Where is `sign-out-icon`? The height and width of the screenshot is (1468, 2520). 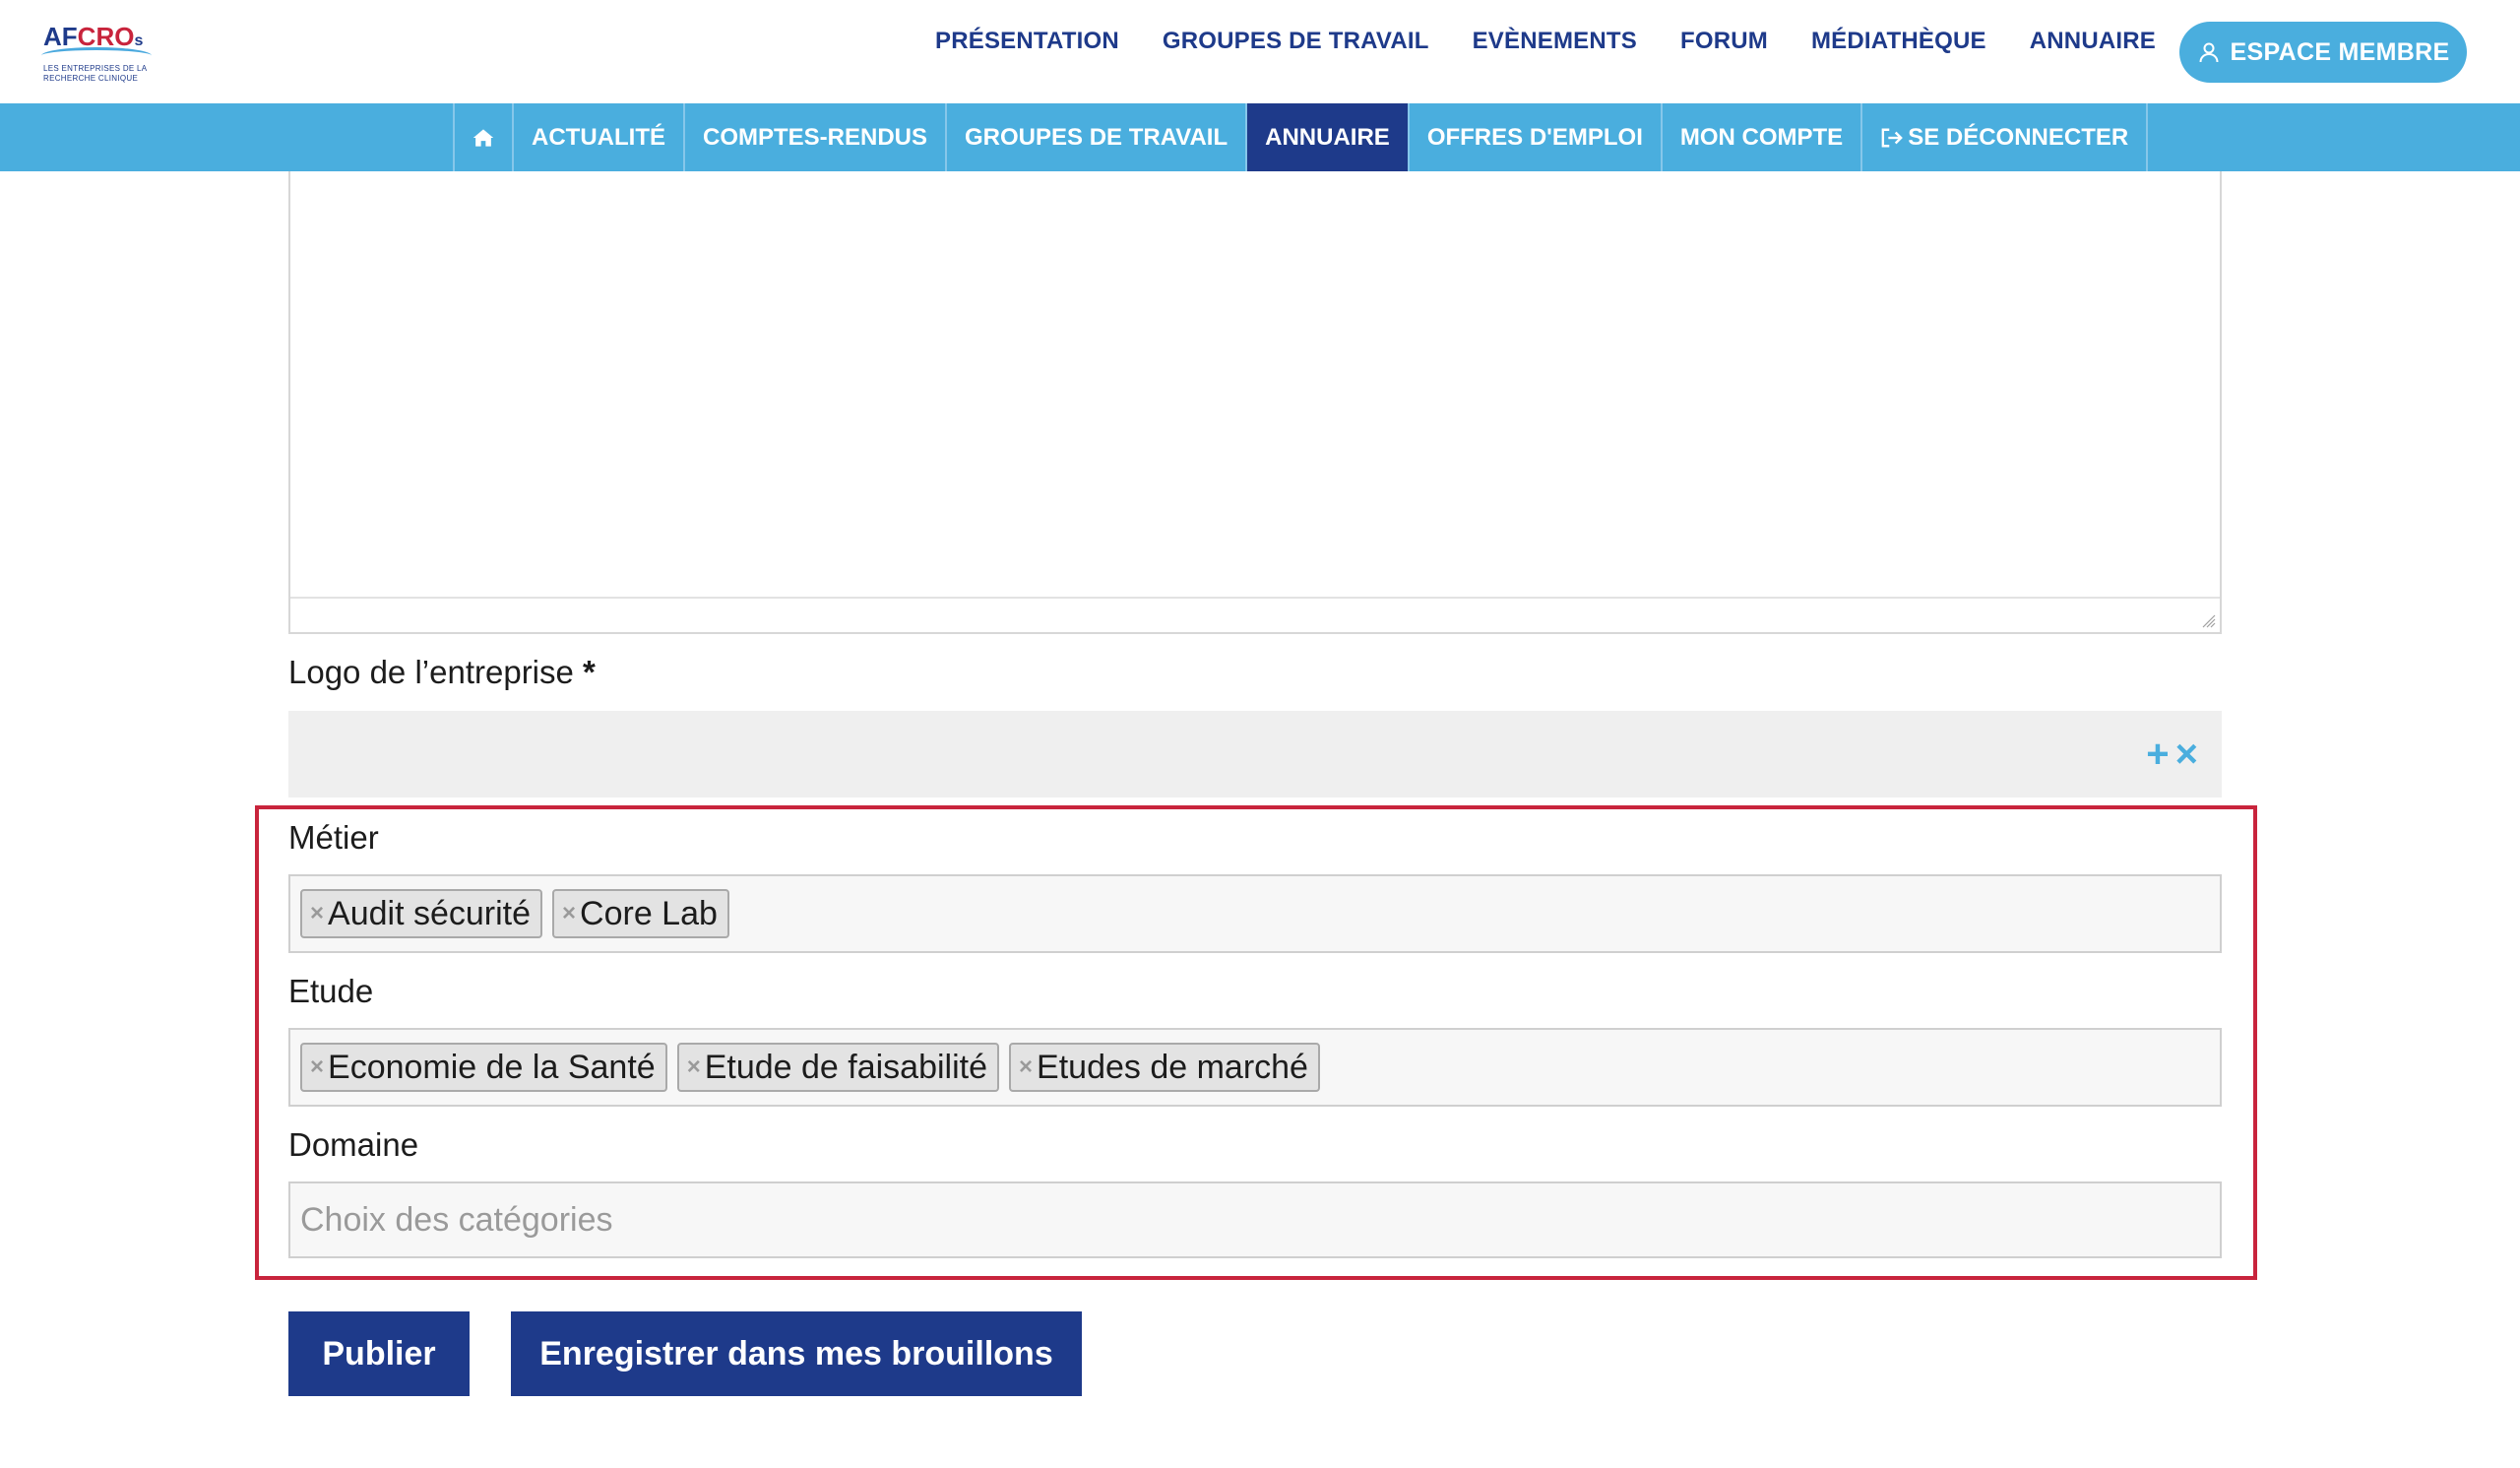
sign-out-icon is located at coordinates (1892, 138).